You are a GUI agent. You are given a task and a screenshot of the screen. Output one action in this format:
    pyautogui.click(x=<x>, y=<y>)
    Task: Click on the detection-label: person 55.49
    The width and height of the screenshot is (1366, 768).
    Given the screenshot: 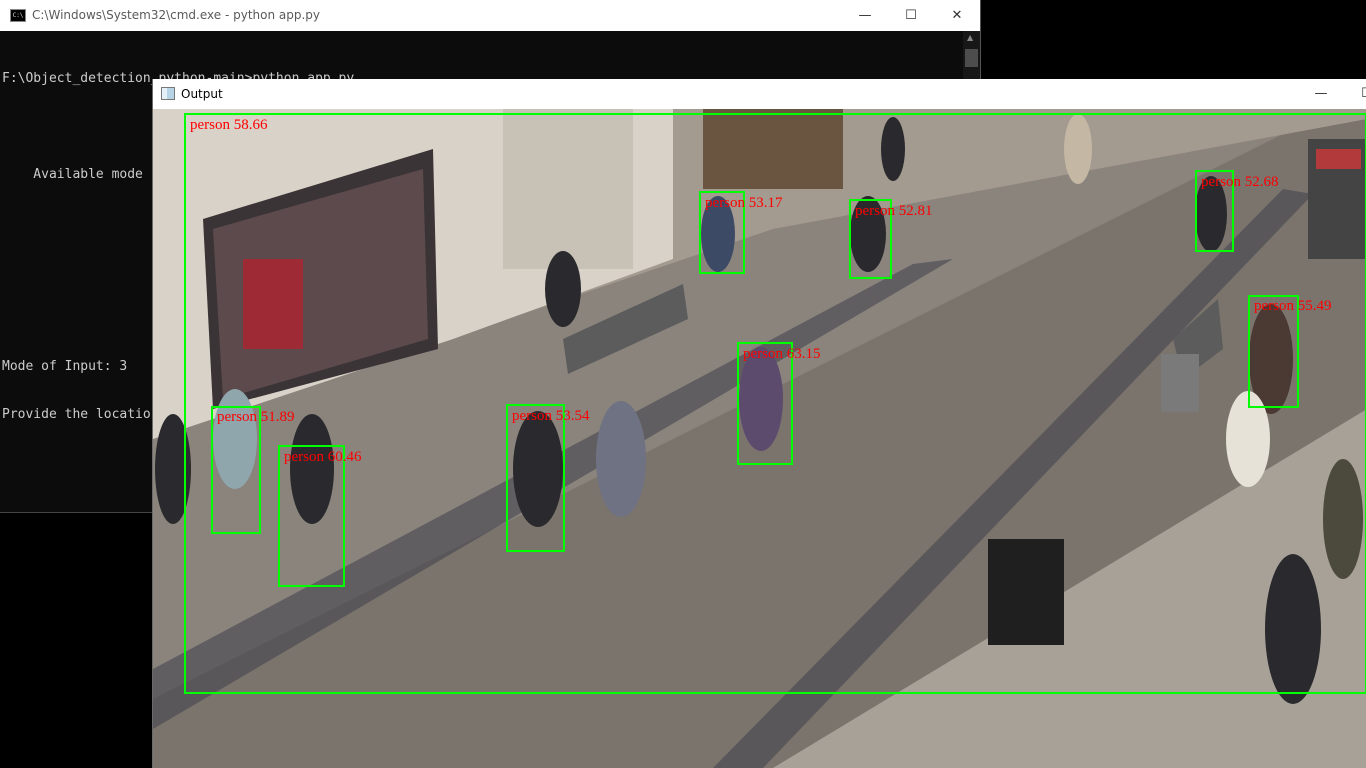 What is the action you would take?
    pyautogui.click(x=1293, y=306)
    